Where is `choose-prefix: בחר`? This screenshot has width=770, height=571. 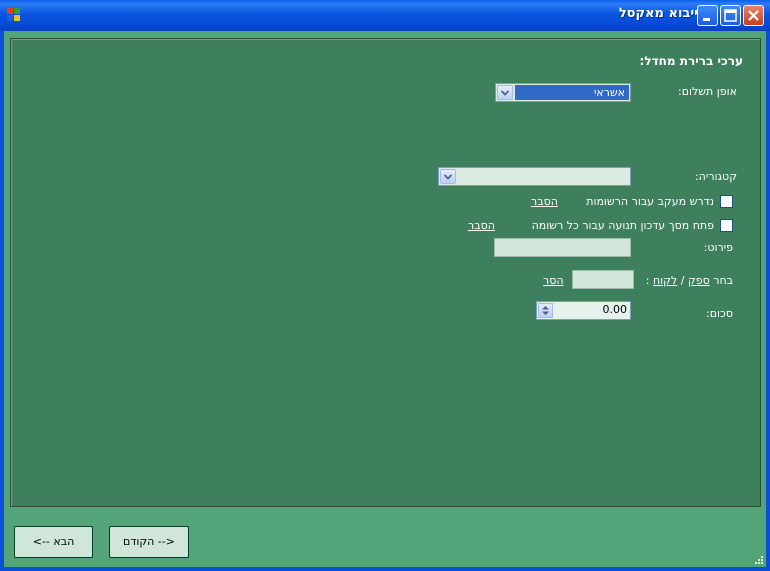
choose-prefix: בחר is located at coordinates (723, 280).